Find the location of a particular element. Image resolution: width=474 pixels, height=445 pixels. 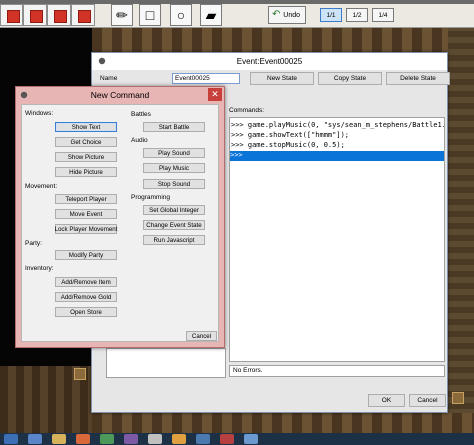

status-pane: No Errors. is located at coordinates (337, 371).